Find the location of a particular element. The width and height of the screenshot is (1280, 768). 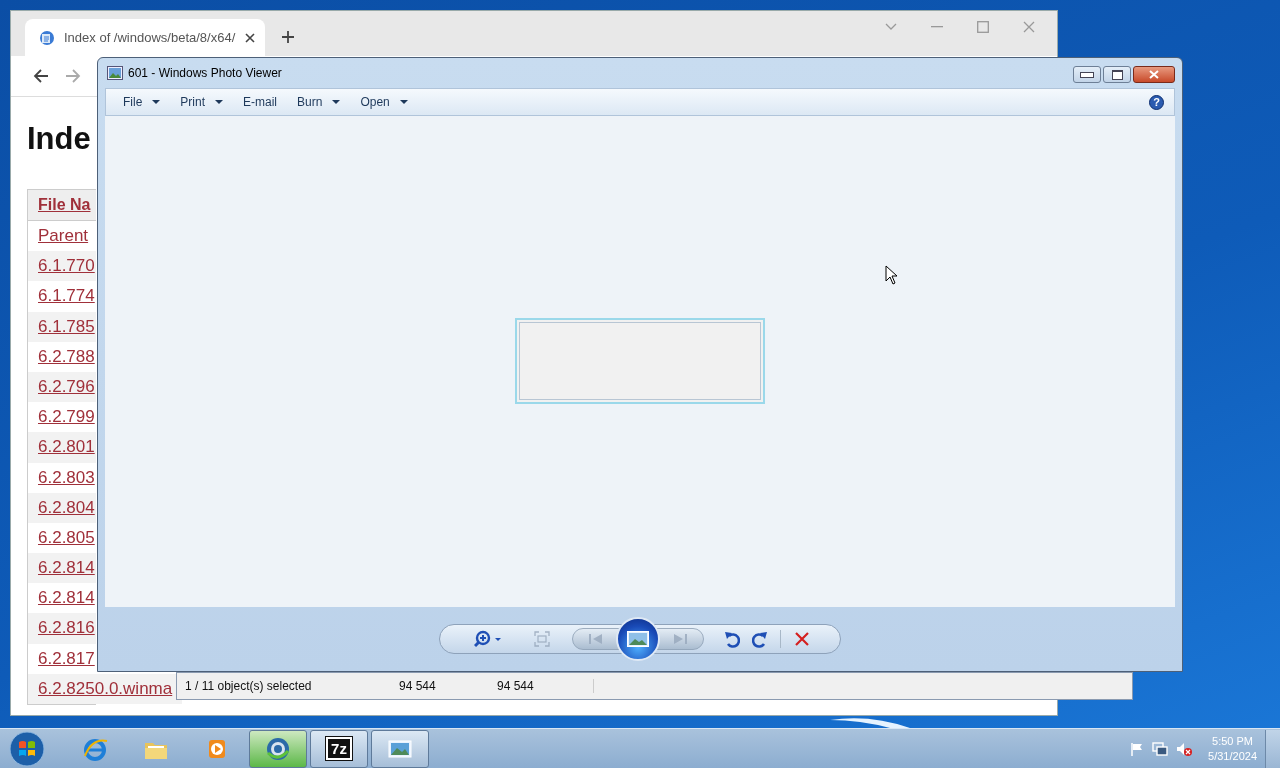

close-button is located at coordinates (1154, 74).